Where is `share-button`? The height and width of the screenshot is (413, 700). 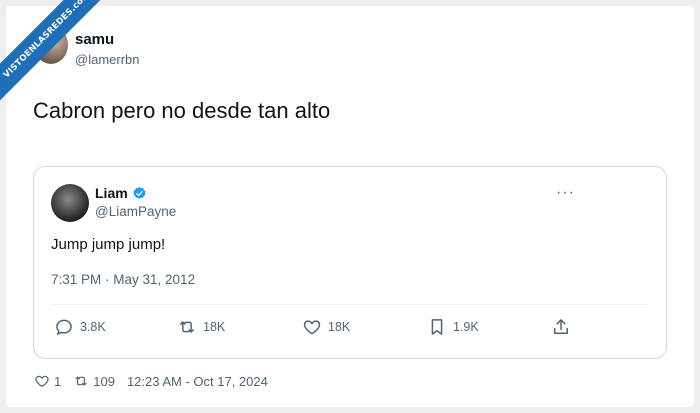
share-button is located at coordinates (561, 327).